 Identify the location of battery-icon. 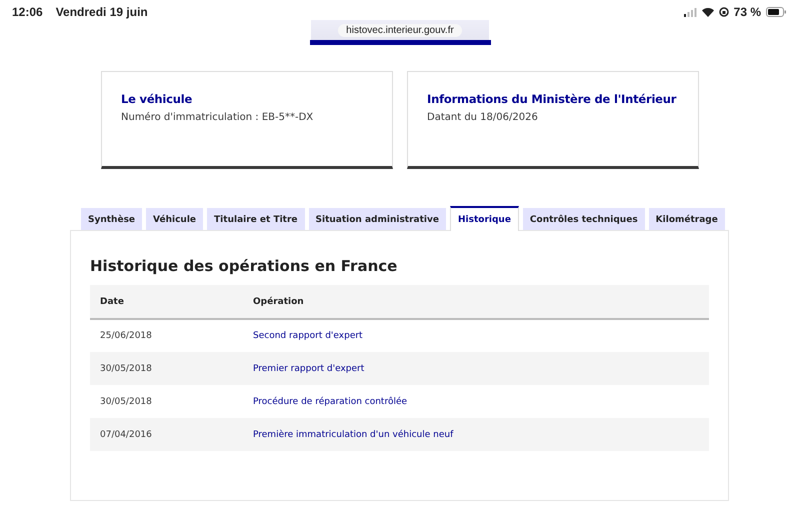
(776, 12).